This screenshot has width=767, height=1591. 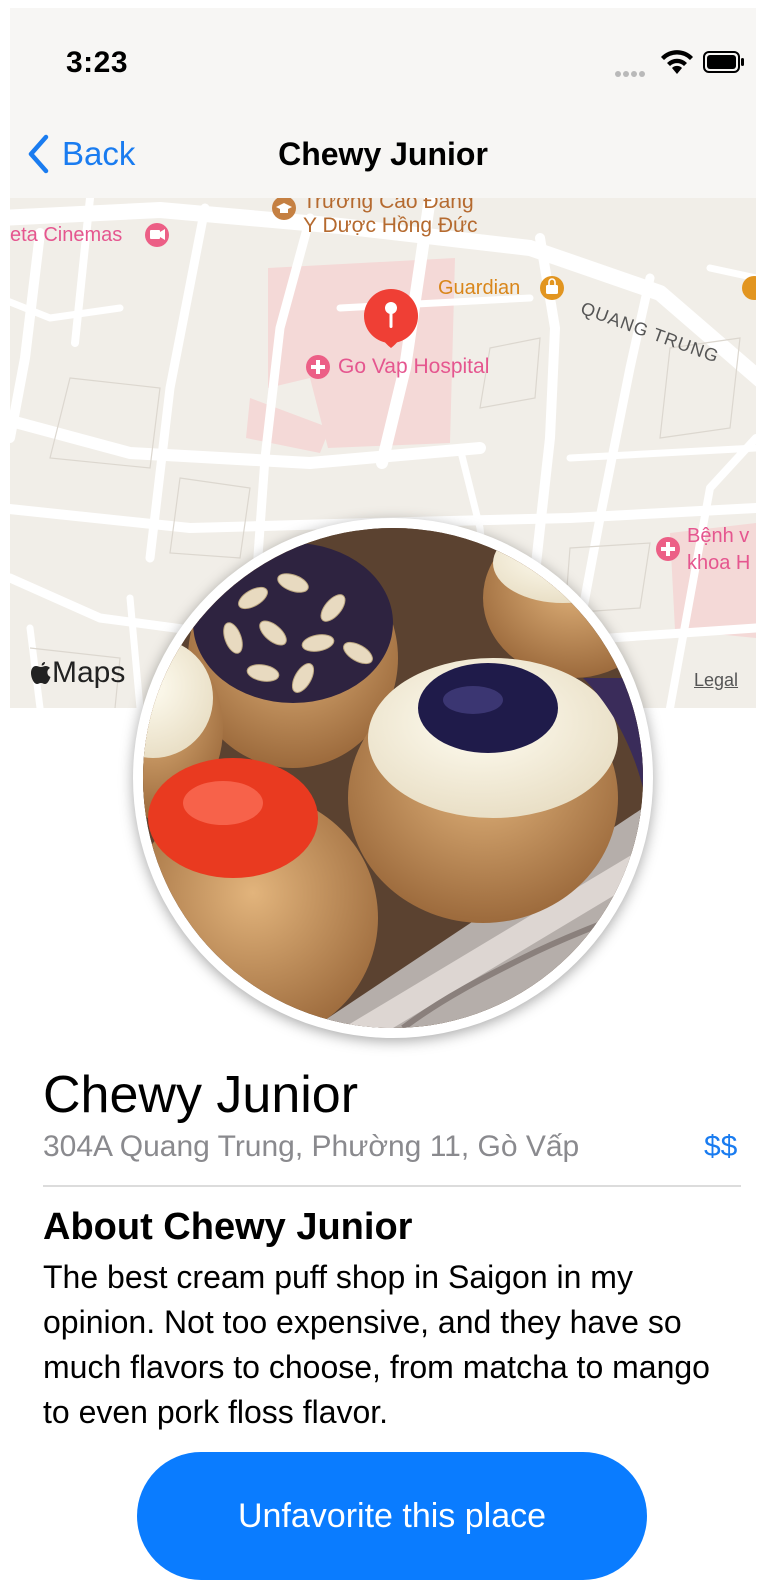 I want to click on place-name: Chewy Junior, so click(x=201, y=1095).